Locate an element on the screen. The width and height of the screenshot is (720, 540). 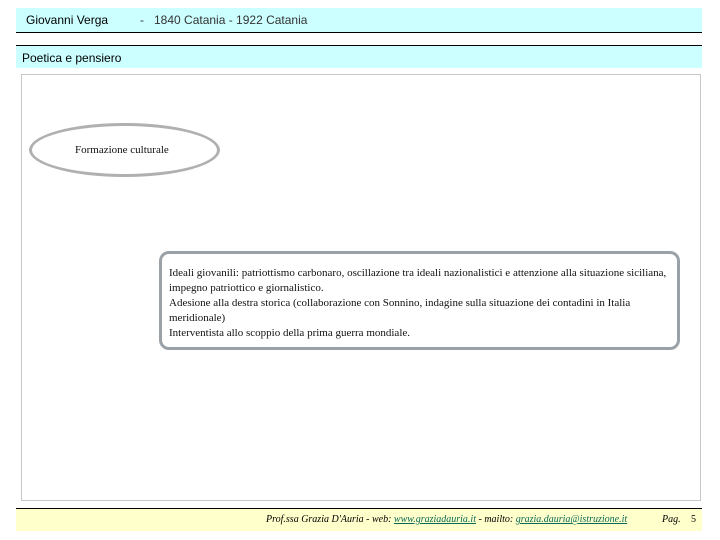
section-bar: Poetica e pensiero is located at coordinates (359, 56).